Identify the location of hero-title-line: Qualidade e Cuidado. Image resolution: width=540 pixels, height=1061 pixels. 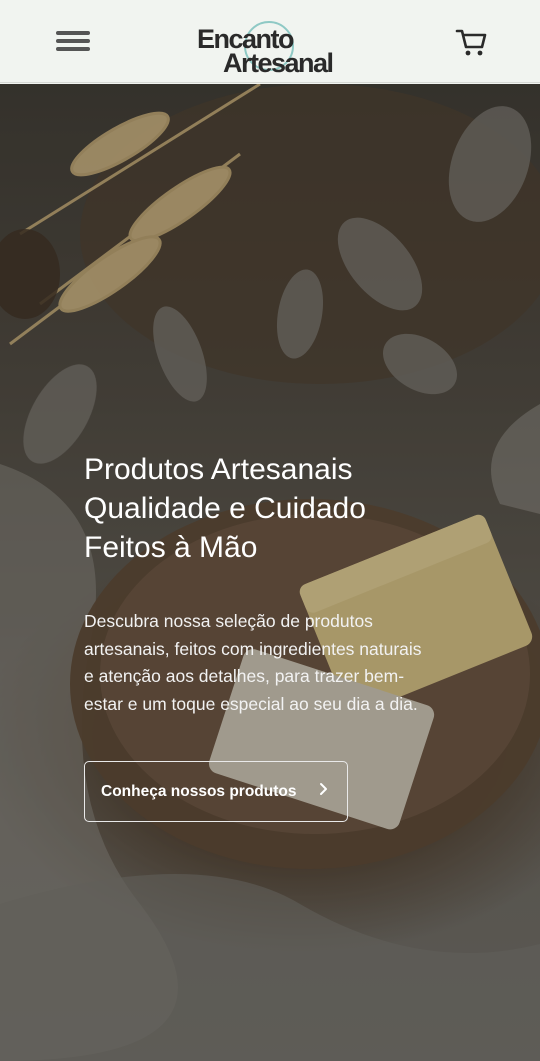
(225, 508).